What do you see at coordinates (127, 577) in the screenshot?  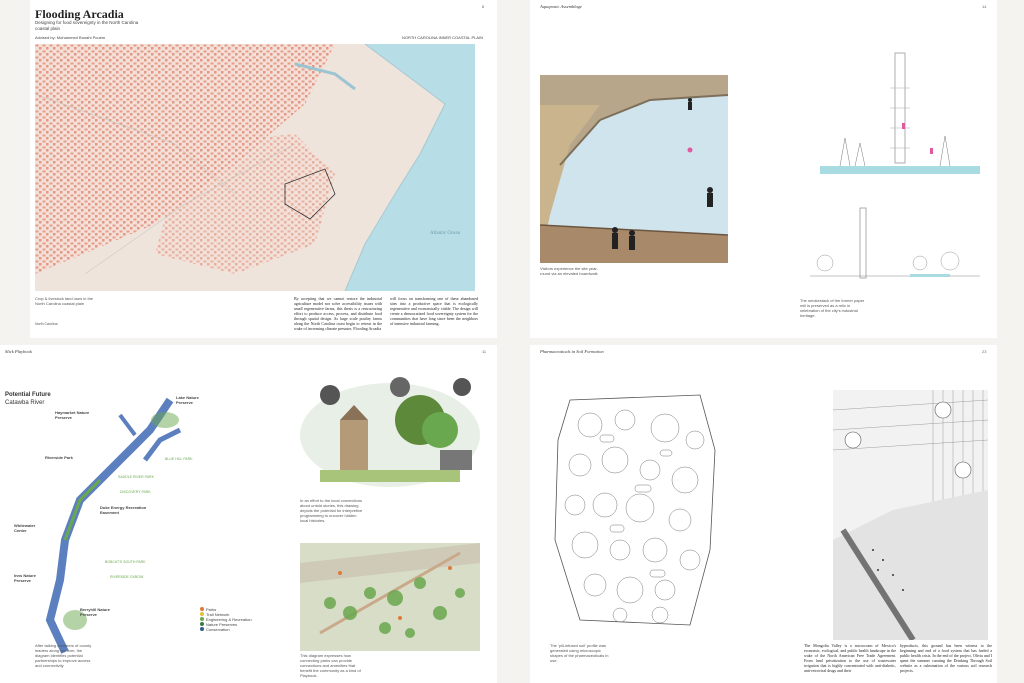 I see `green-label: RIVERSIDE OXBOW` at bounding box center [127, 577].